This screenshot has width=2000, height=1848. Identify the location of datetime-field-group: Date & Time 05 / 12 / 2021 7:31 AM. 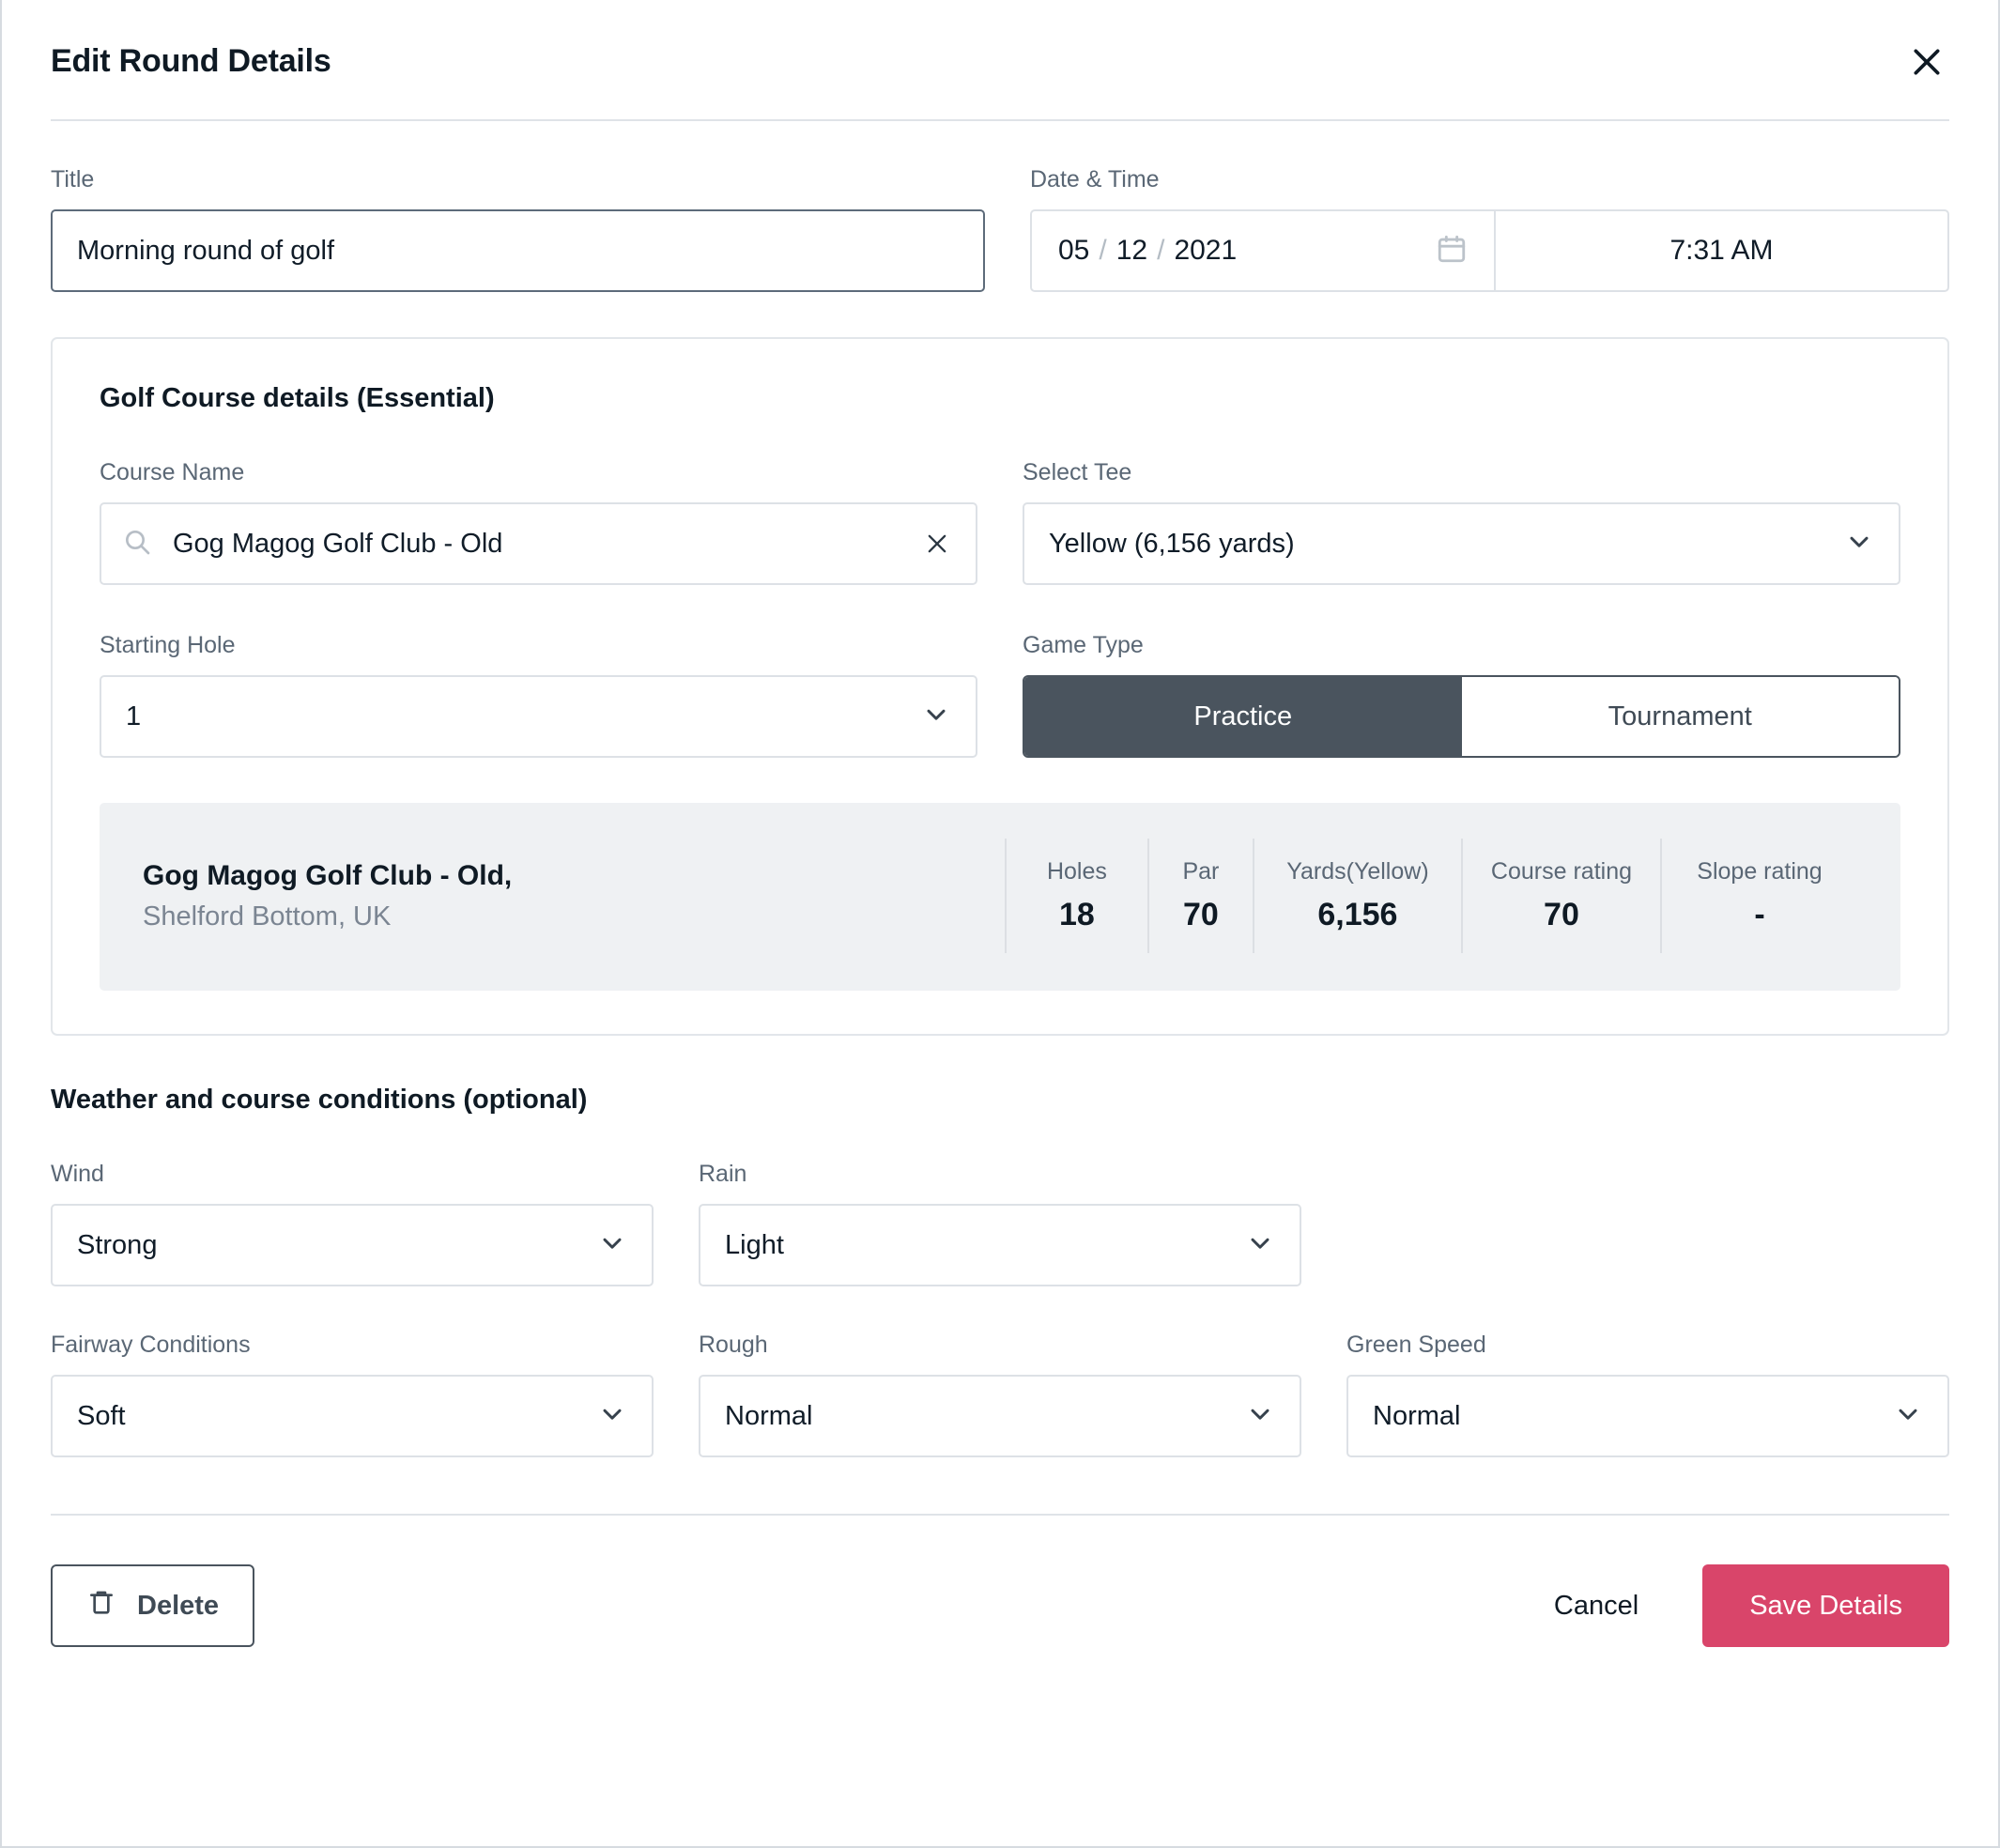
(1489, 229).